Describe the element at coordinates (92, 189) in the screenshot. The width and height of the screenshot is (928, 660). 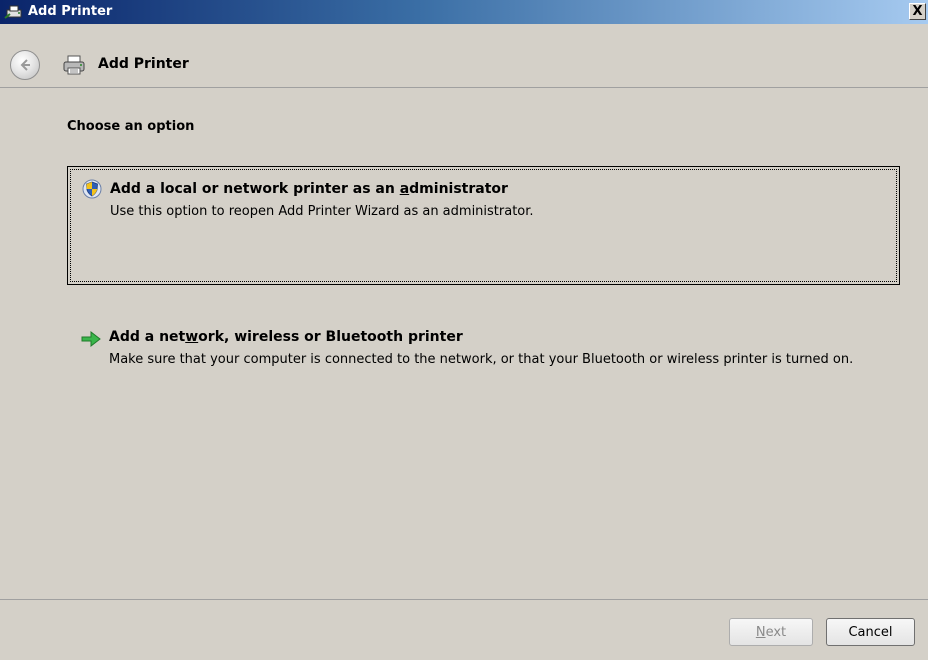
I see `uac-shield-icon` at that location.